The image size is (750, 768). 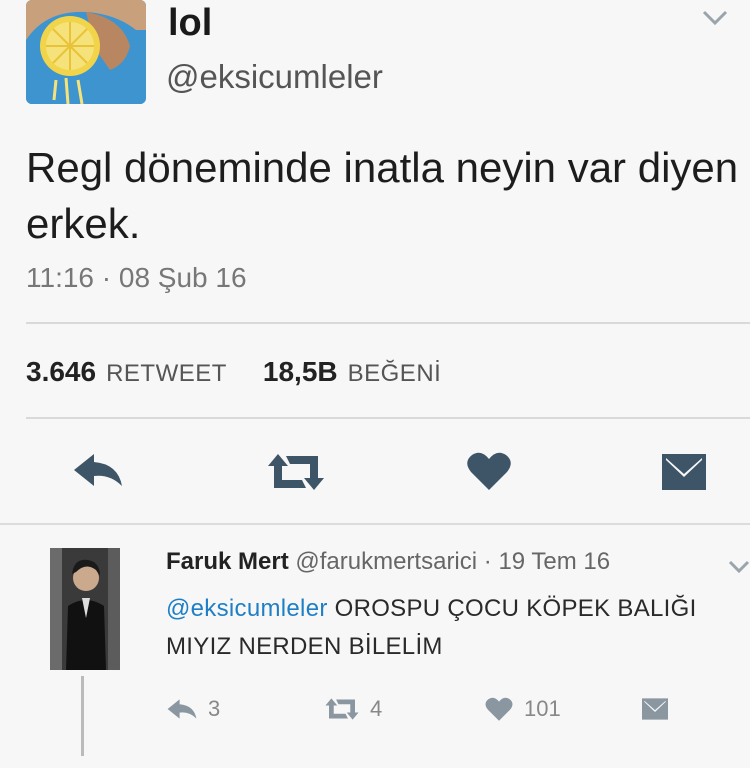 I want to click on reply-avatar, so click(x=85, y=609).